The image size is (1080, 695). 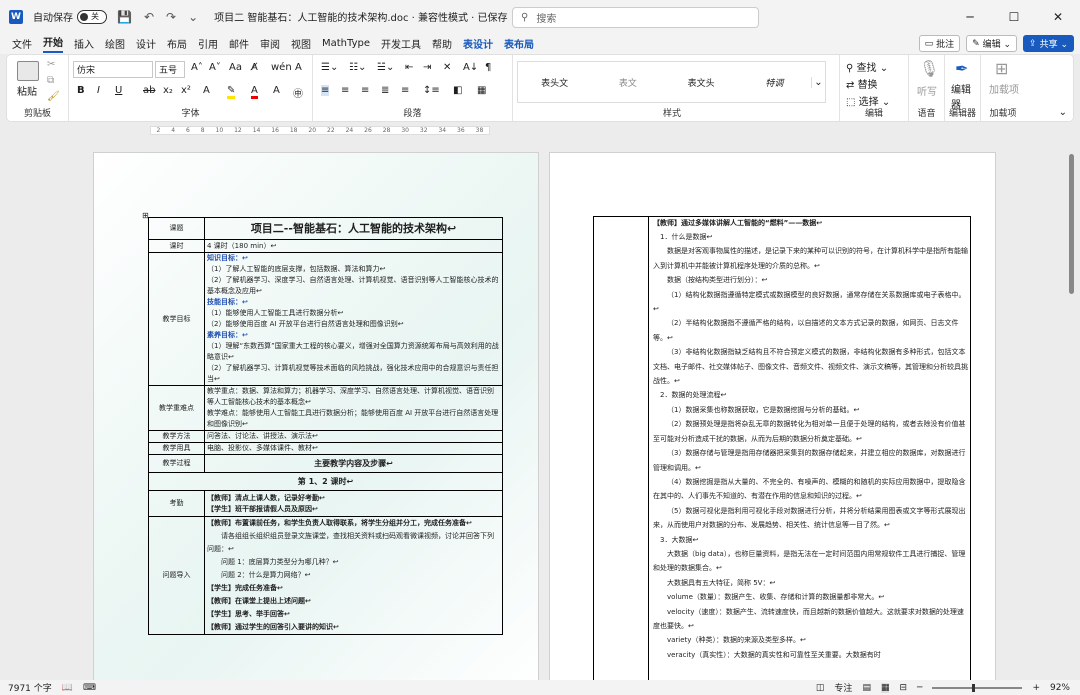 What do you see at coordinates (51, 64) in the screenshot?
I see `cut-icon: ✂` at bounding box center [51, 64].